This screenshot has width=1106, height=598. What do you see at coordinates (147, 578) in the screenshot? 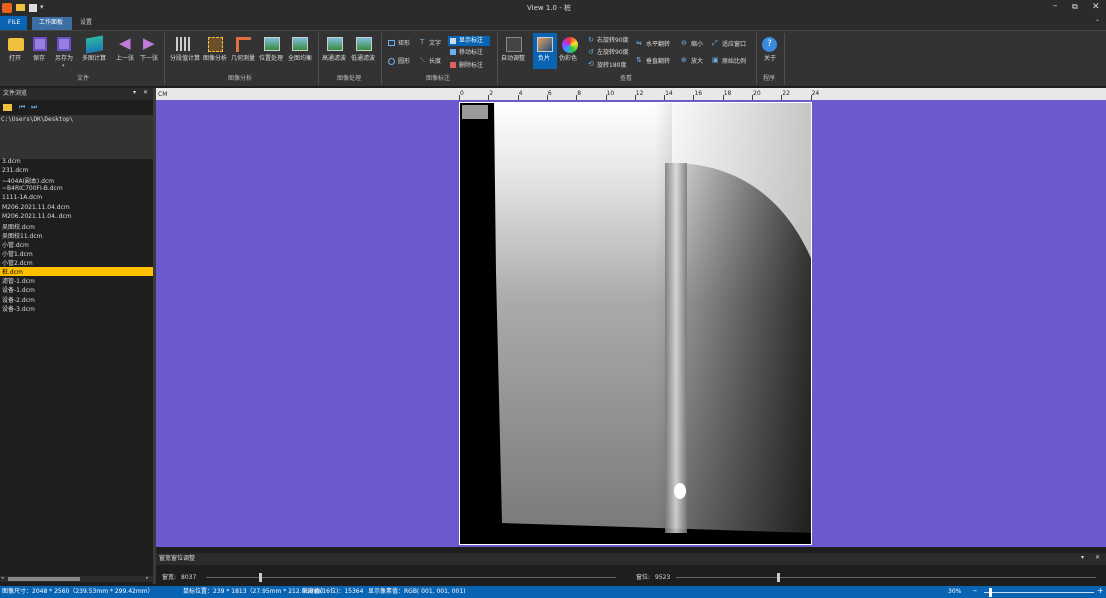
I see `scroll-right-icon: ▸` at bounding box center [147, 578].